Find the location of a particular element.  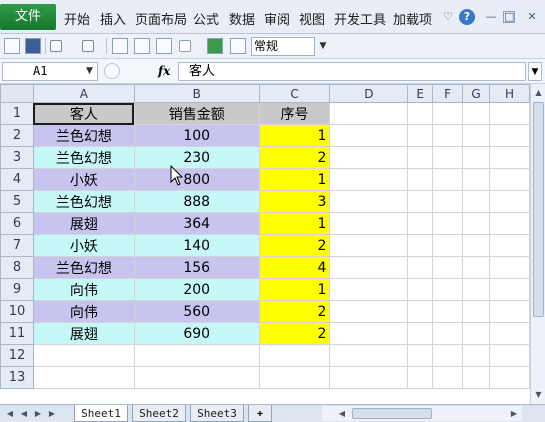

ribbon-collapse-icon: ♡ is located at coordinates (448, 17).